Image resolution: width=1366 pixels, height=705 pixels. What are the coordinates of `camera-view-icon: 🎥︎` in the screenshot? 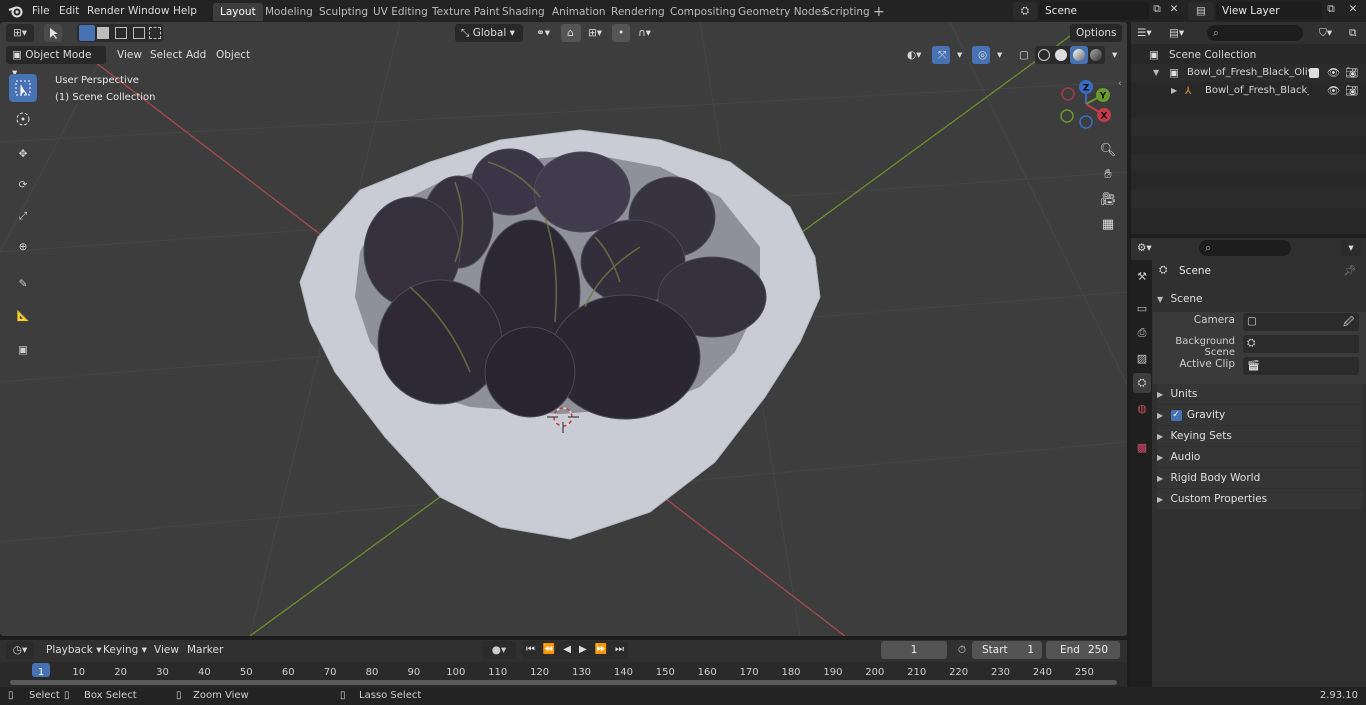 It's located at (1108, 202).